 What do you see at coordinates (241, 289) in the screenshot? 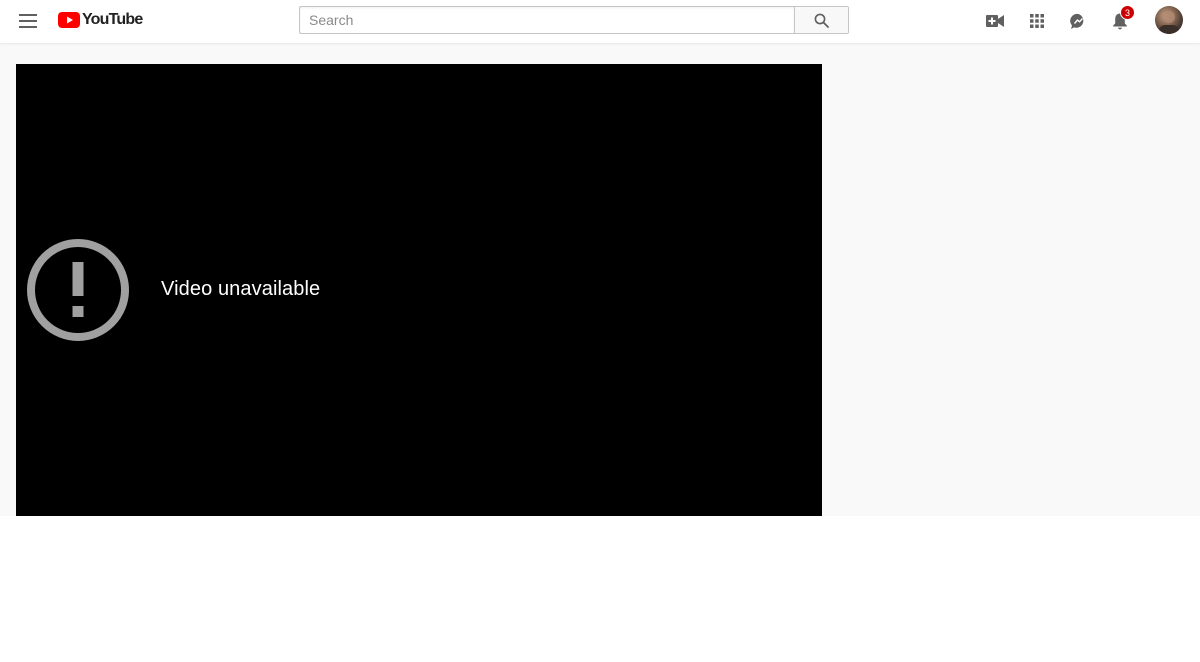
I see `error-message: Video unavailable` at bounding box center [241, 289].